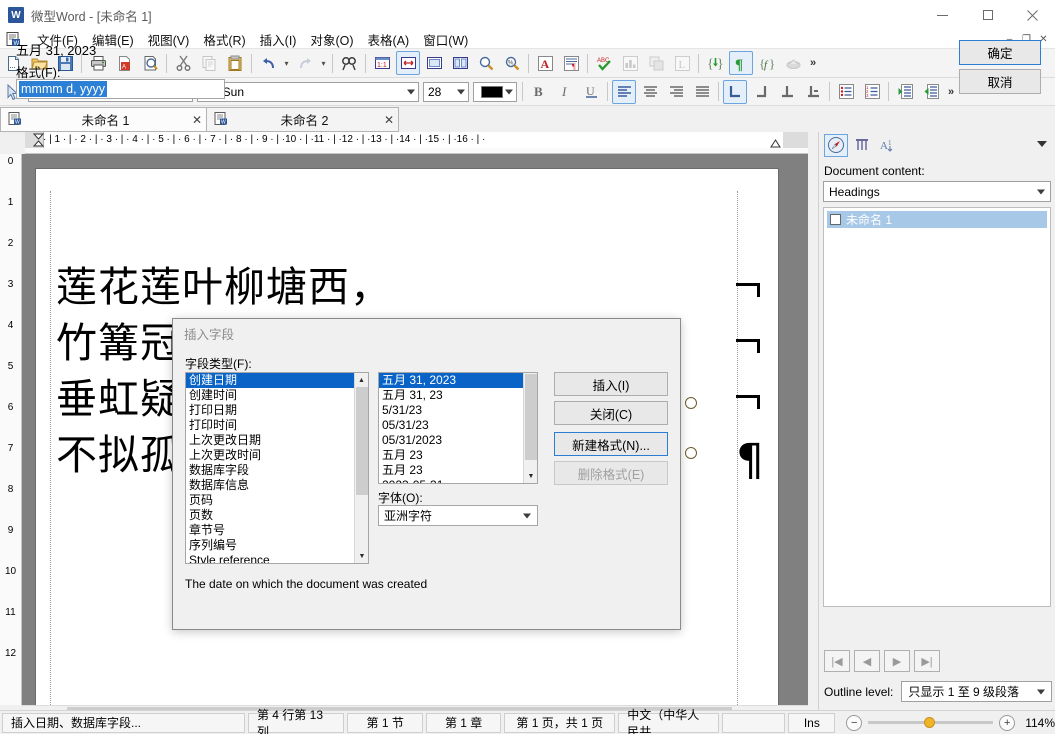 The width and height of the screenshot is (1055, 734). I want to click on paragraph-style-icon: ¶, so click(571, 63).